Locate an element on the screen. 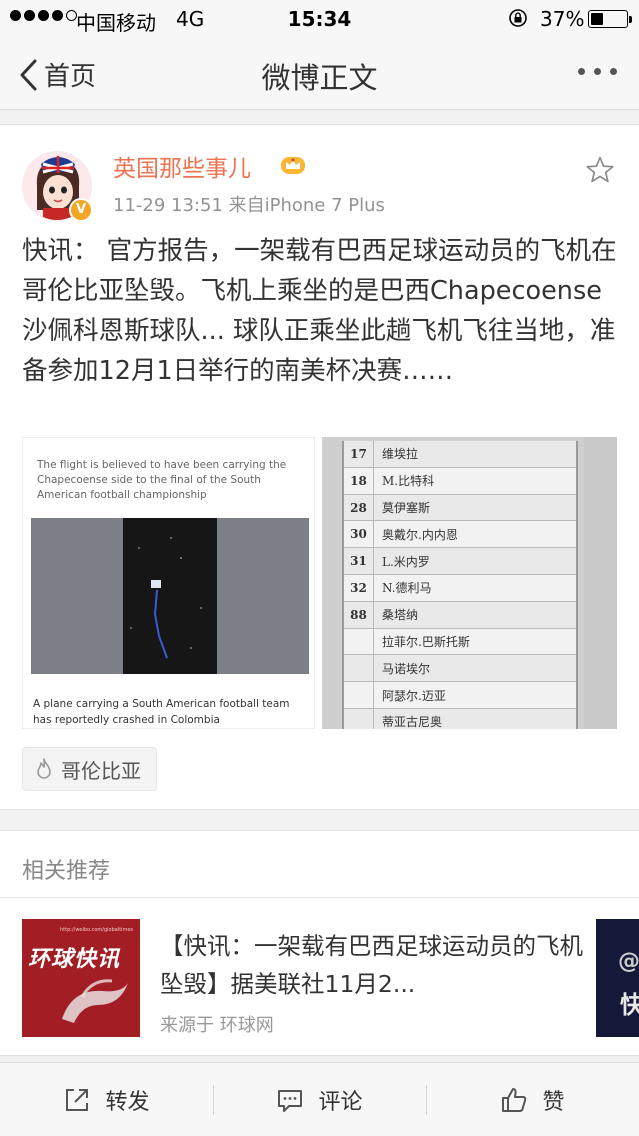 This screenshot has height=1136, width=639. topic-tag: 哥伦比亚 is located at coordinates (89, 769).